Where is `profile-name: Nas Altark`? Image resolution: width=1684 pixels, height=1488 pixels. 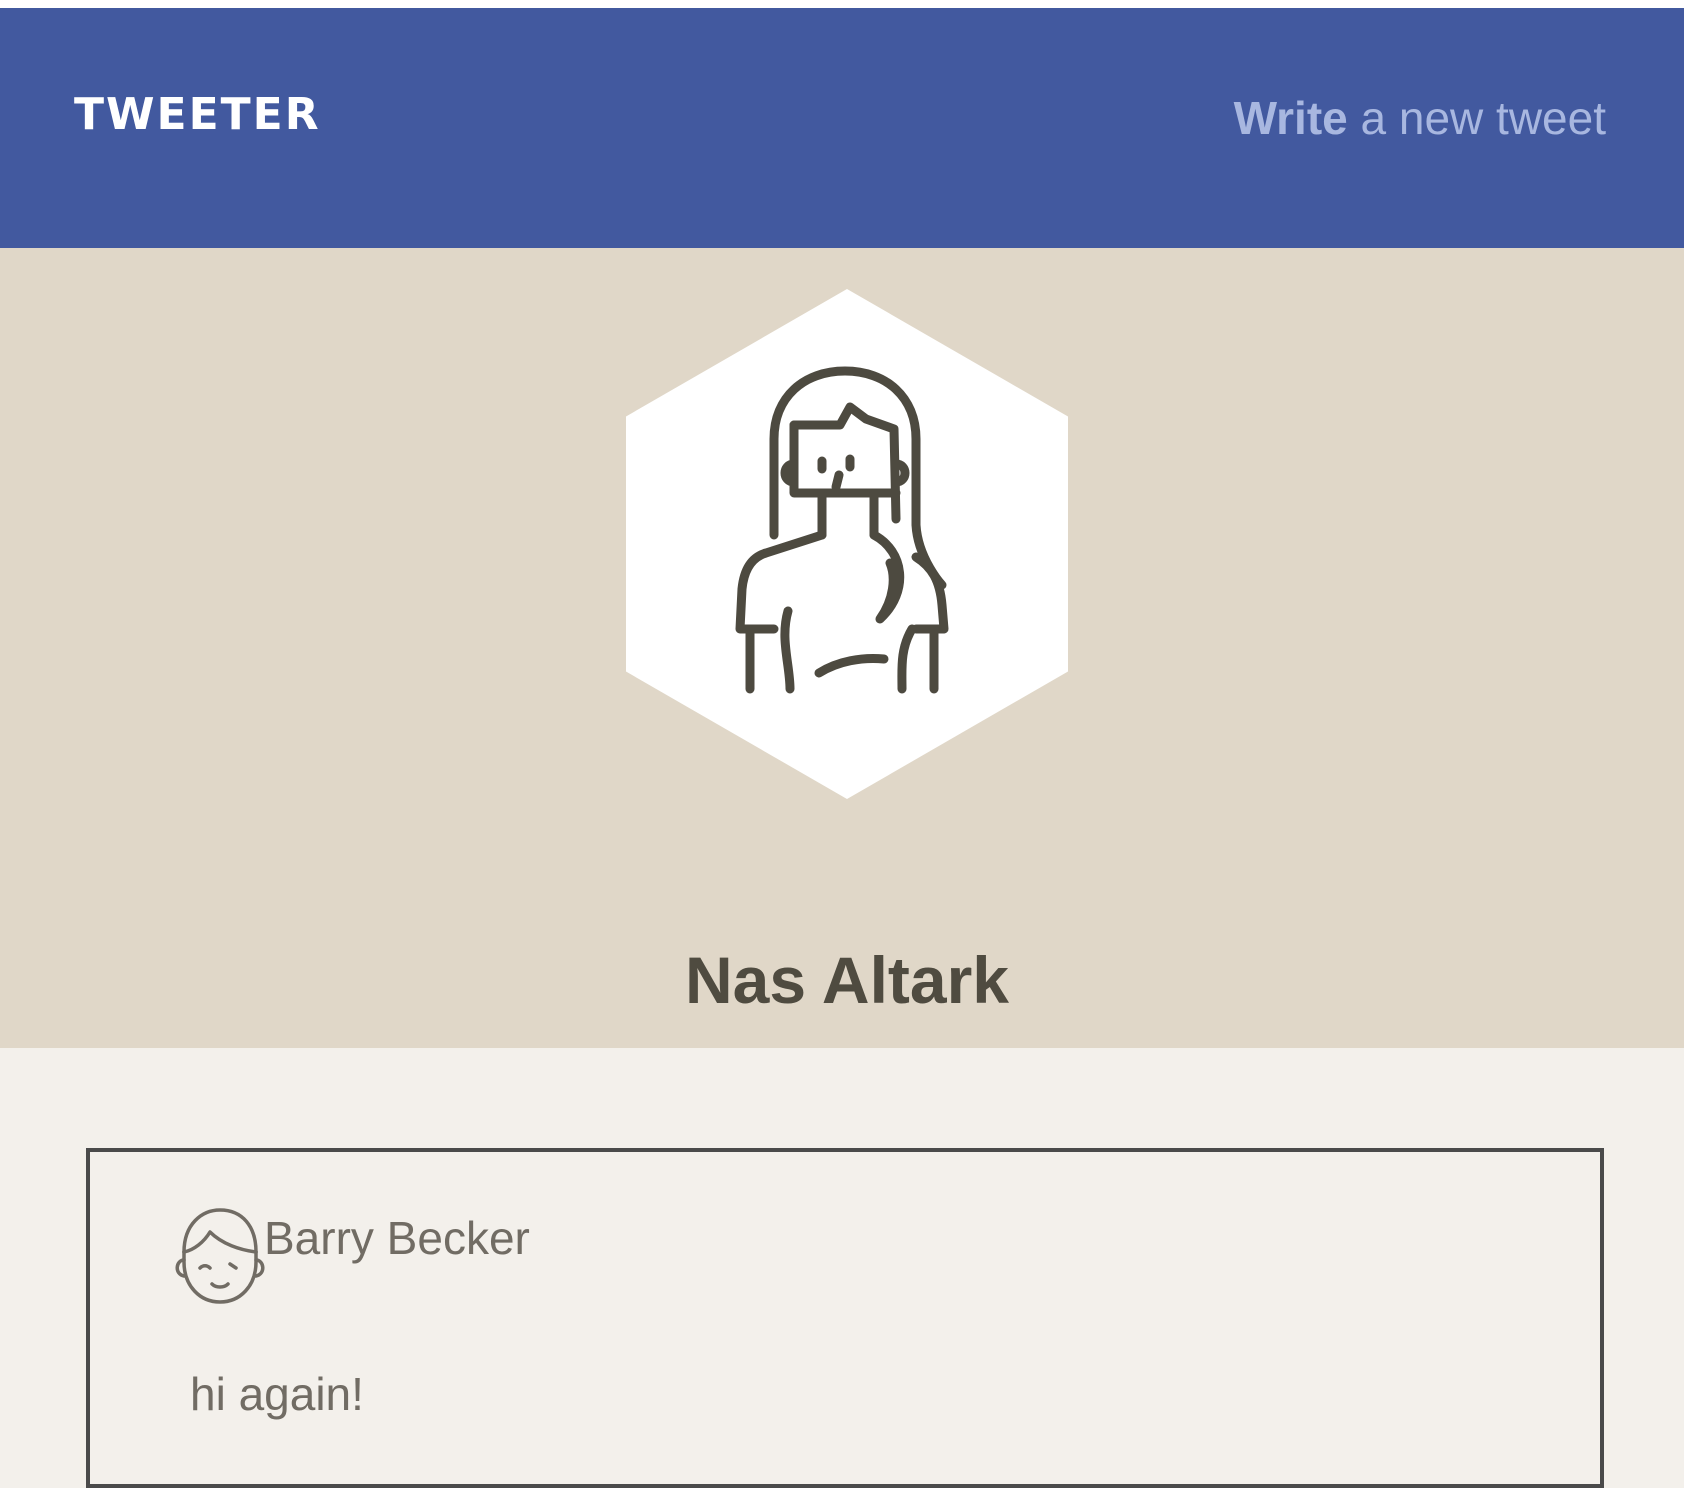
profile-name: Nas Altark is located at coordinates (847, 980).